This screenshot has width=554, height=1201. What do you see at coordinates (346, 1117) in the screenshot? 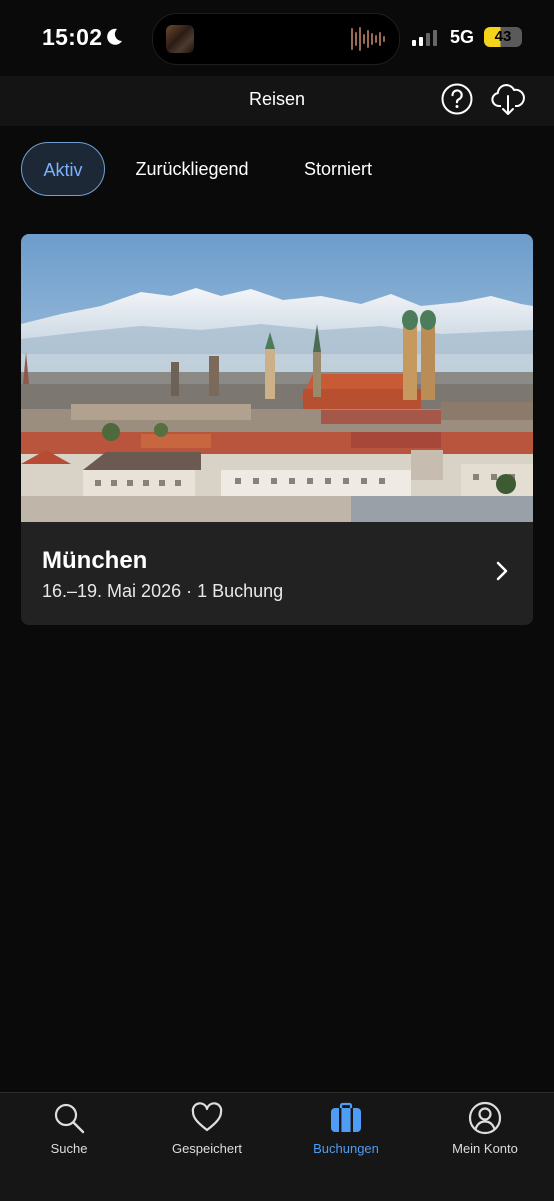
I see `suitcase-icon` at bounding box center [346, 1117].